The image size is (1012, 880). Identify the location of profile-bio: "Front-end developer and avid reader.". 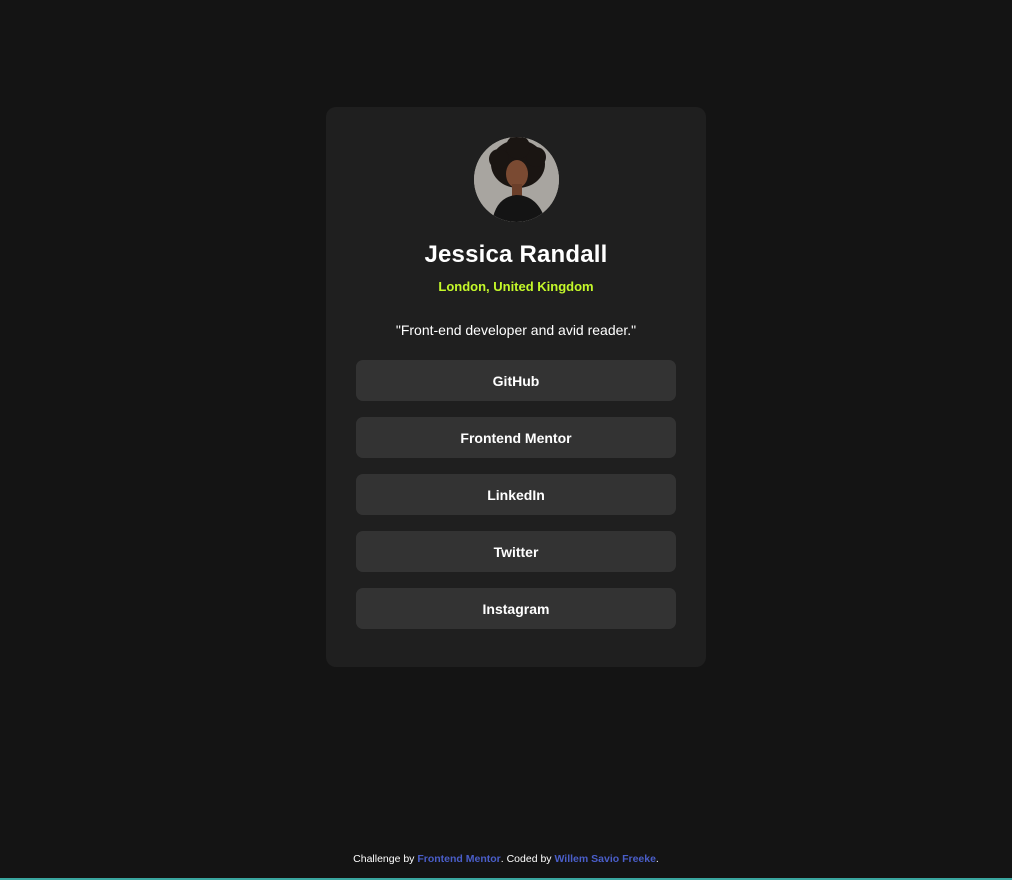
(516, 330).